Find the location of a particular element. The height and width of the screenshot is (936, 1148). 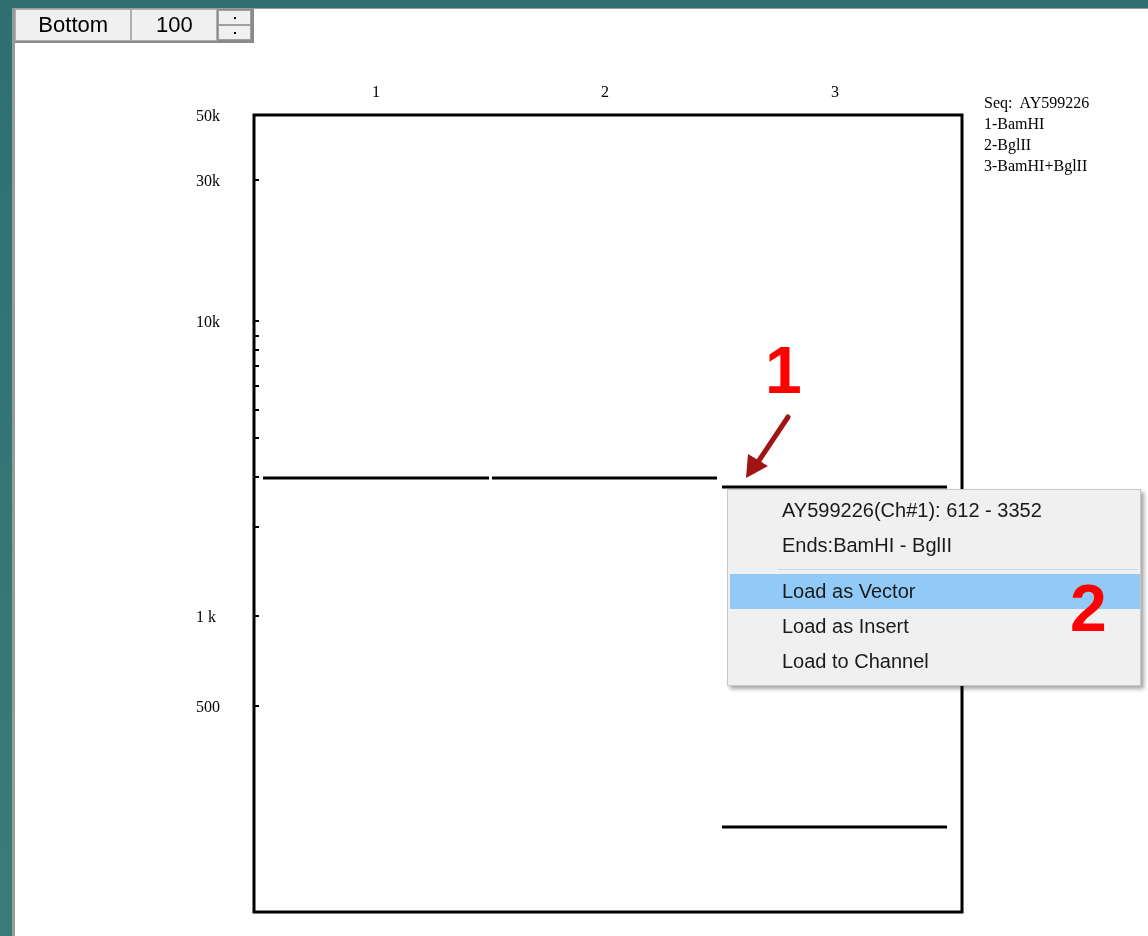

legend-text: 1-BamHI is located at coordinates (1014, 123).